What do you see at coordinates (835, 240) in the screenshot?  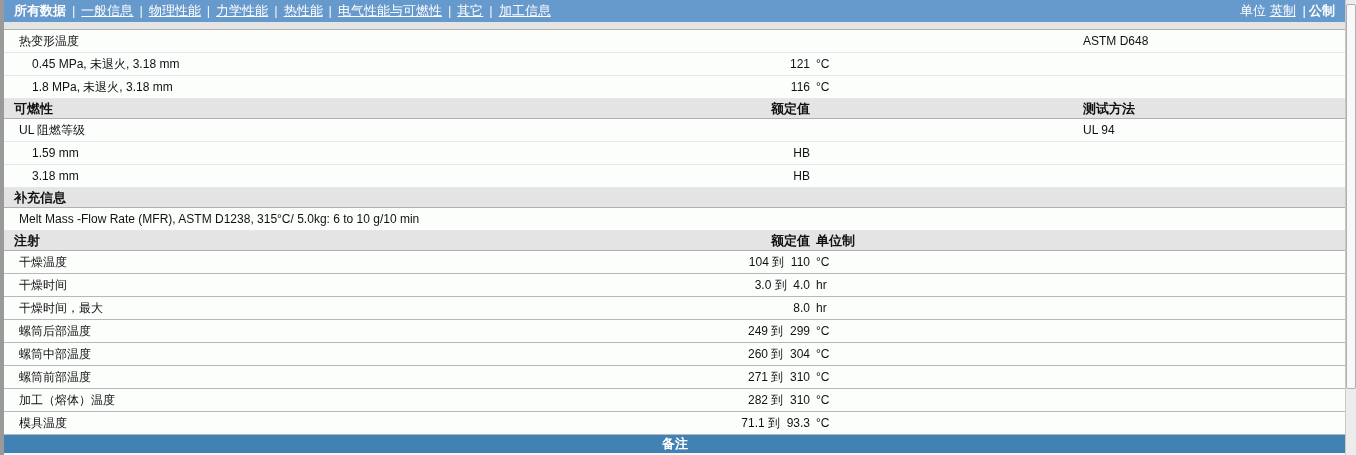 I see `column-heading: 单位制` at bounding box center [835, 240].